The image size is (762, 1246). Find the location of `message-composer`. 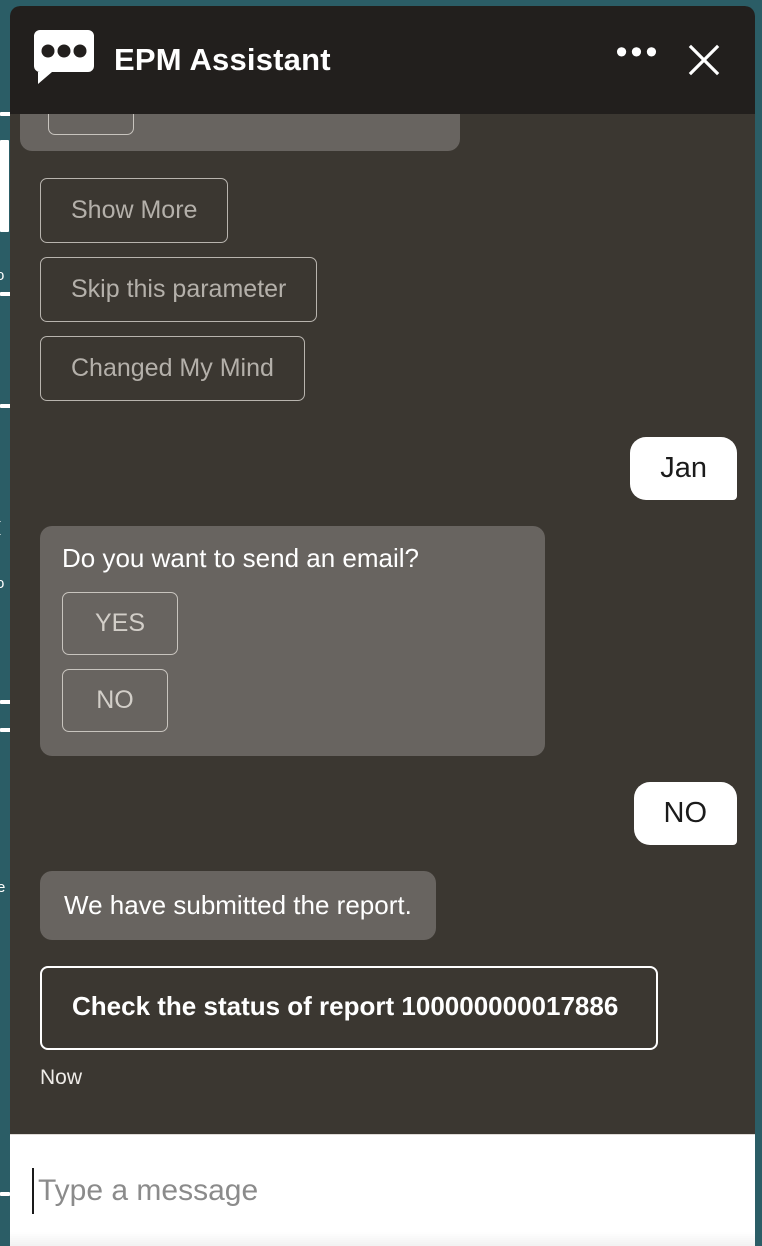

message-composer is located at coordinates (382, 1190).